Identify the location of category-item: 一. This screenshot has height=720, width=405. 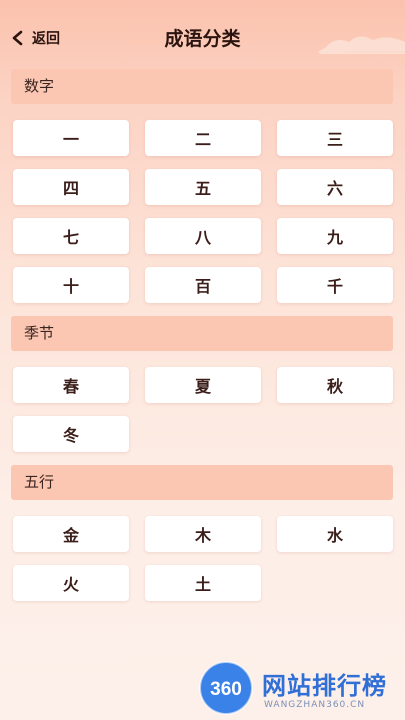
(71, 138).